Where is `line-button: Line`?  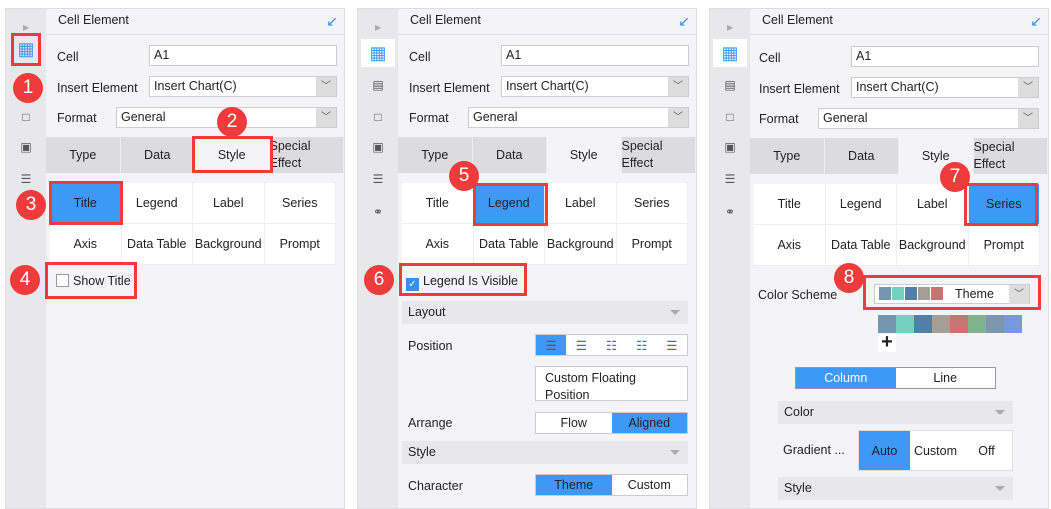 line-button: Line is located at coordinates (946, 378).